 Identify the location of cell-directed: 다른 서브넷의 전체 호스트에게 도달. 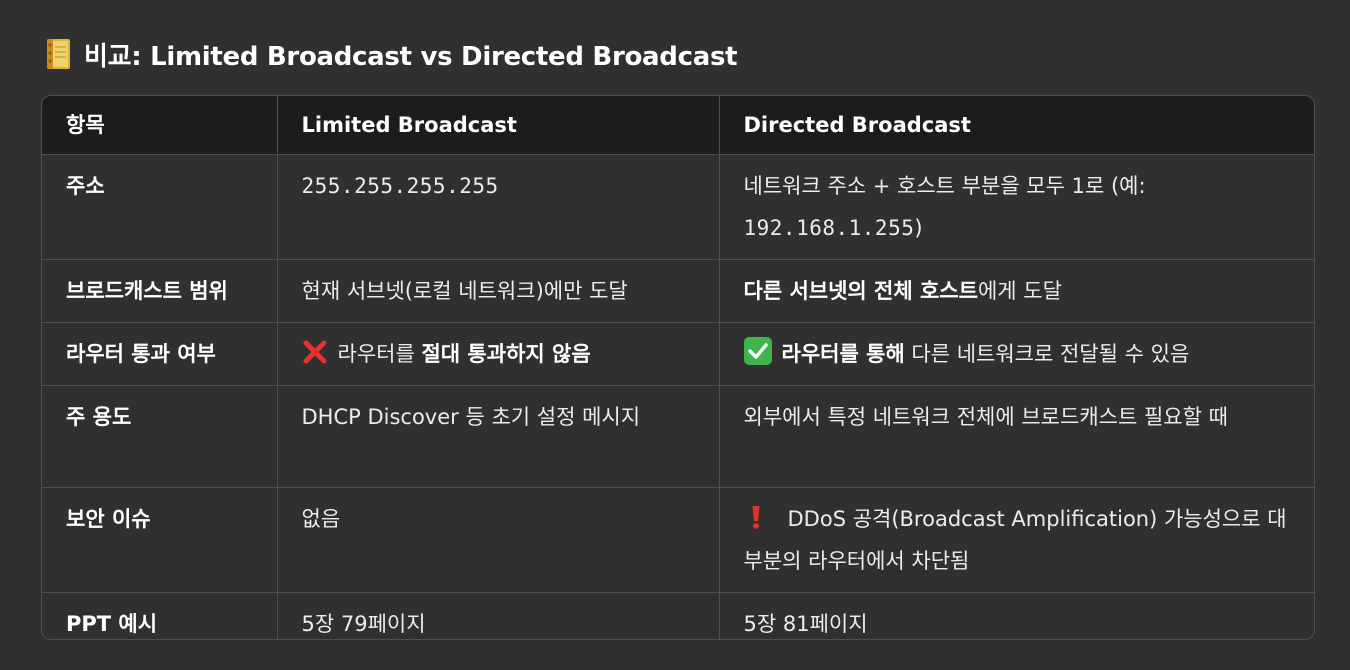
(1016, 291).